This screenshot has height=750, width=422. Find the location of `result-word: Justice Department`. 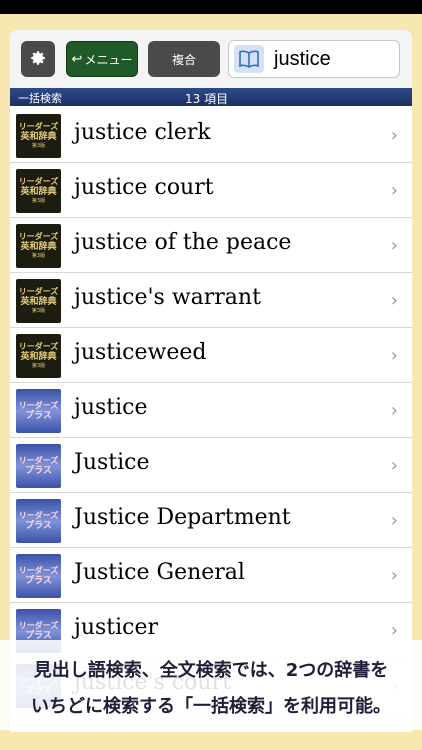

result-word: Justice Department is located at coordinates (182, 517).